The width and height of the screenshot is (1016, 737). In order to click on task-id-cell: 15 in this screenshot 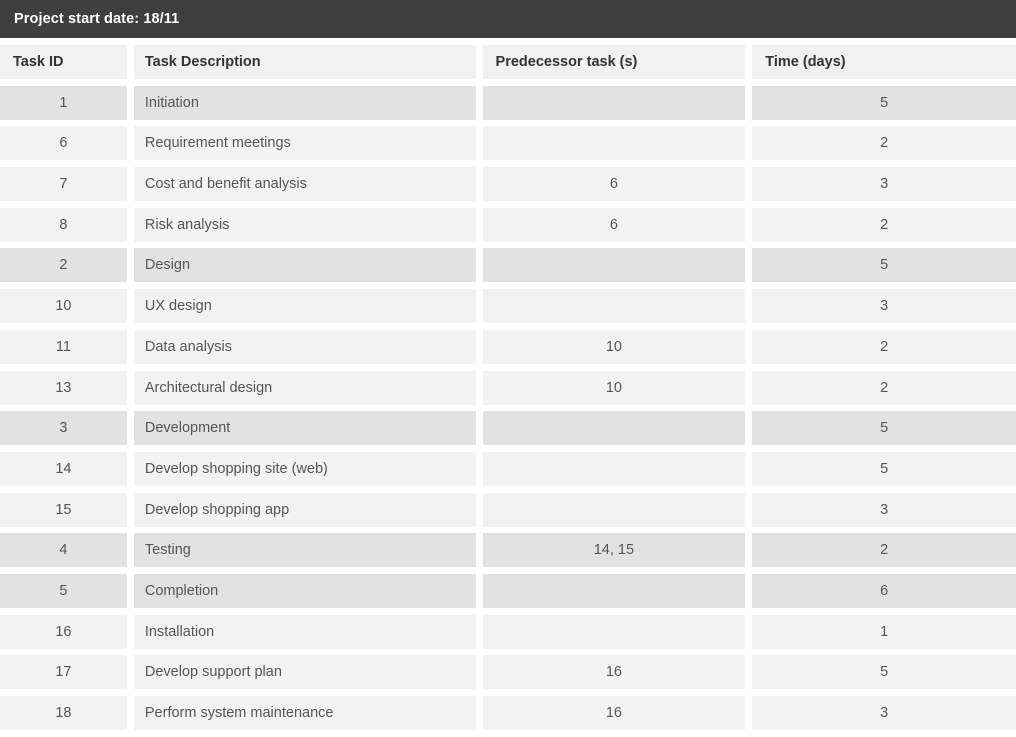, I will do `click(63, 509)`.